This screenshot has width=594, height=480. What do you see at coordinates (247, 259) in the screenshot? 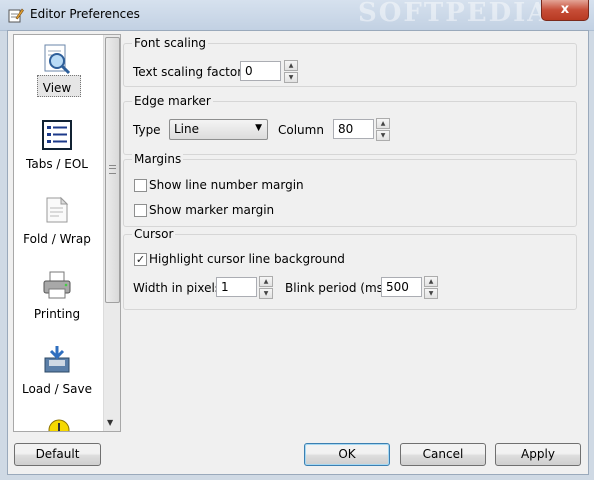
I see `highlight-cursor-line-label: Highlight cursor line background` at bounding box center [247, 259].